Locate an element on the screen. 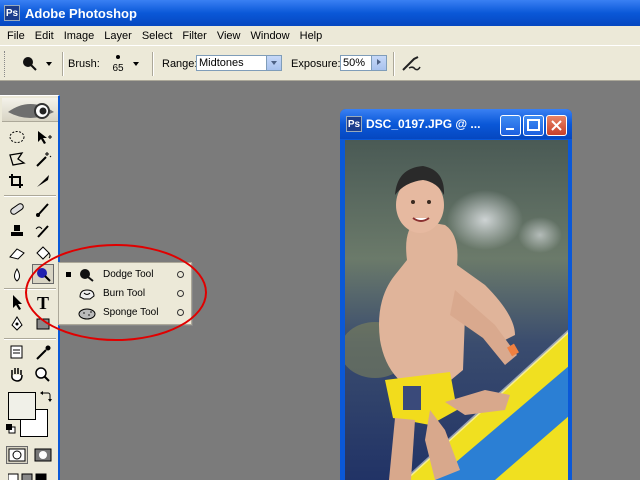 The height and width of the screenshot is (480, 640). flyout-label-sponge: Sponge Tool is located at coordinates (131, 312).